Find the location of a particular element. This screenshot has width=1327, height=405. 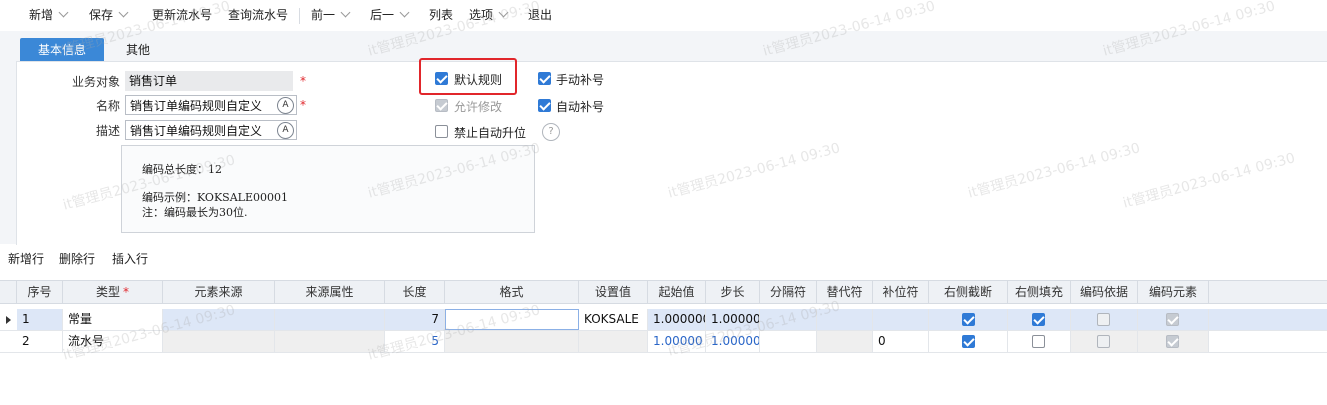

column-header-type-label: 类型 is located at coordinates (107, 292).